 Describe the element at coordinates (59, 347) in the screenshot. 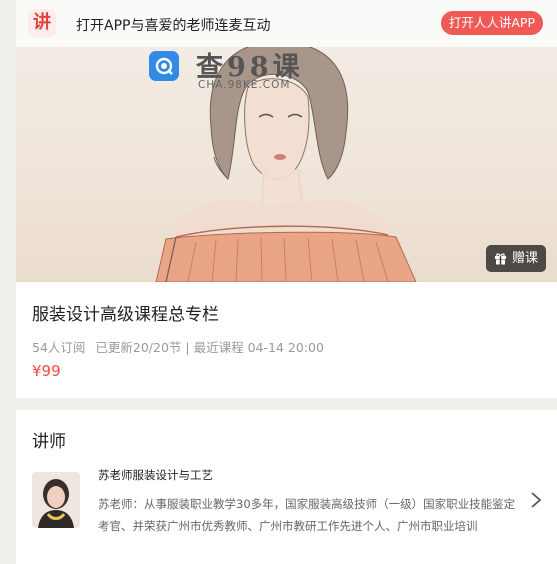

I see `subscriber-count: 54人订阅` at that location.